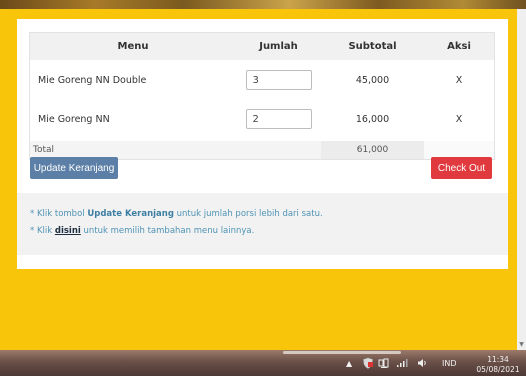 The width and height of the screenshot is (526, 376). What do you see at coordinates (498, 369) in the screenshot?
I see `clock-date: 05/08/2021` at bounding box center [498, 369].